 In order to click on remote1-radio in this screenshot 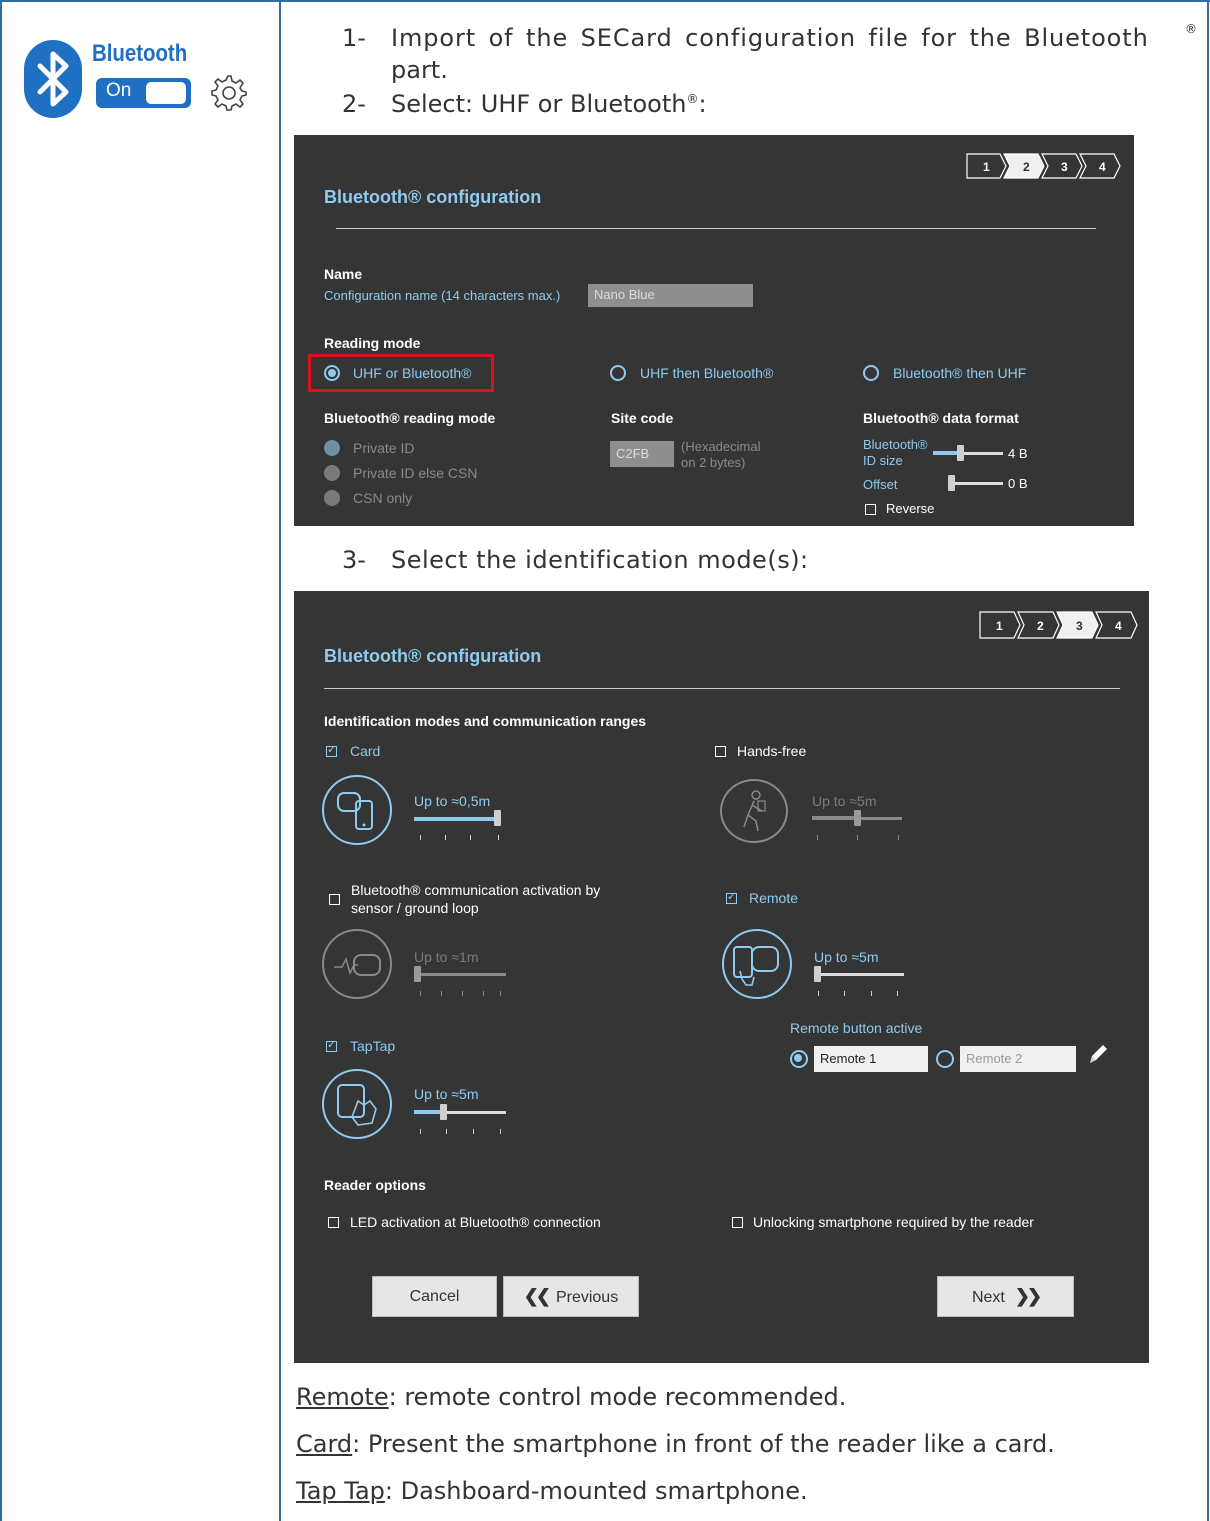, I will do `click(799, 1059)`.